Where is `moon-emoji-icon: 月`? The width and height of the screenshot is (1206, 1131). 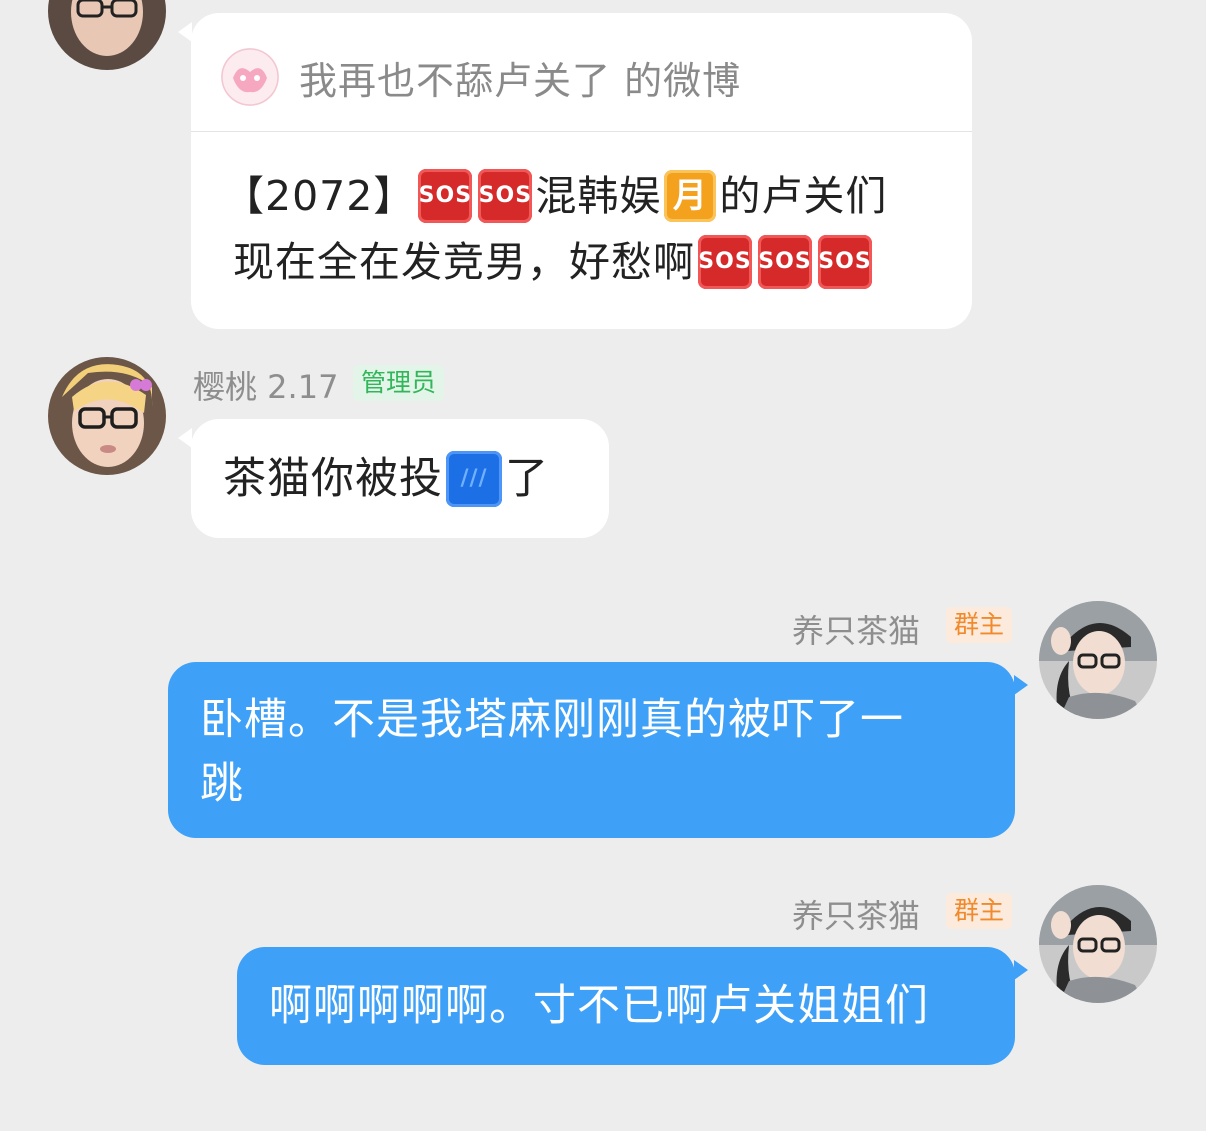 moon-emoji-icon: 月 is located at coordinates (690, 196).